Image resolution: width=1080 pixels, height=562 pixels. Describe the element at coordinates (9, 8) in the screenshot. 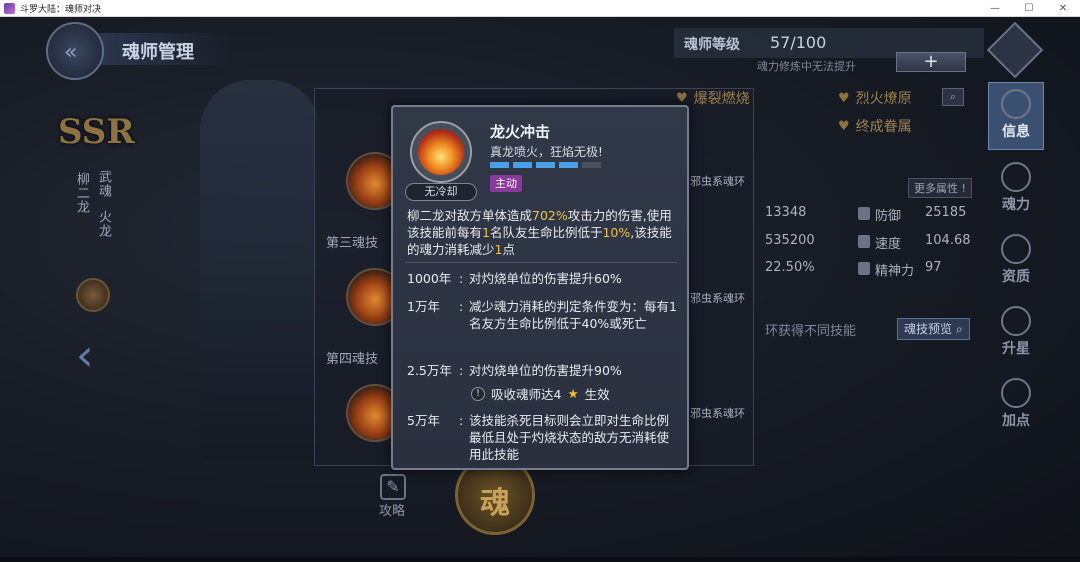

I see `app-icon` at that location.